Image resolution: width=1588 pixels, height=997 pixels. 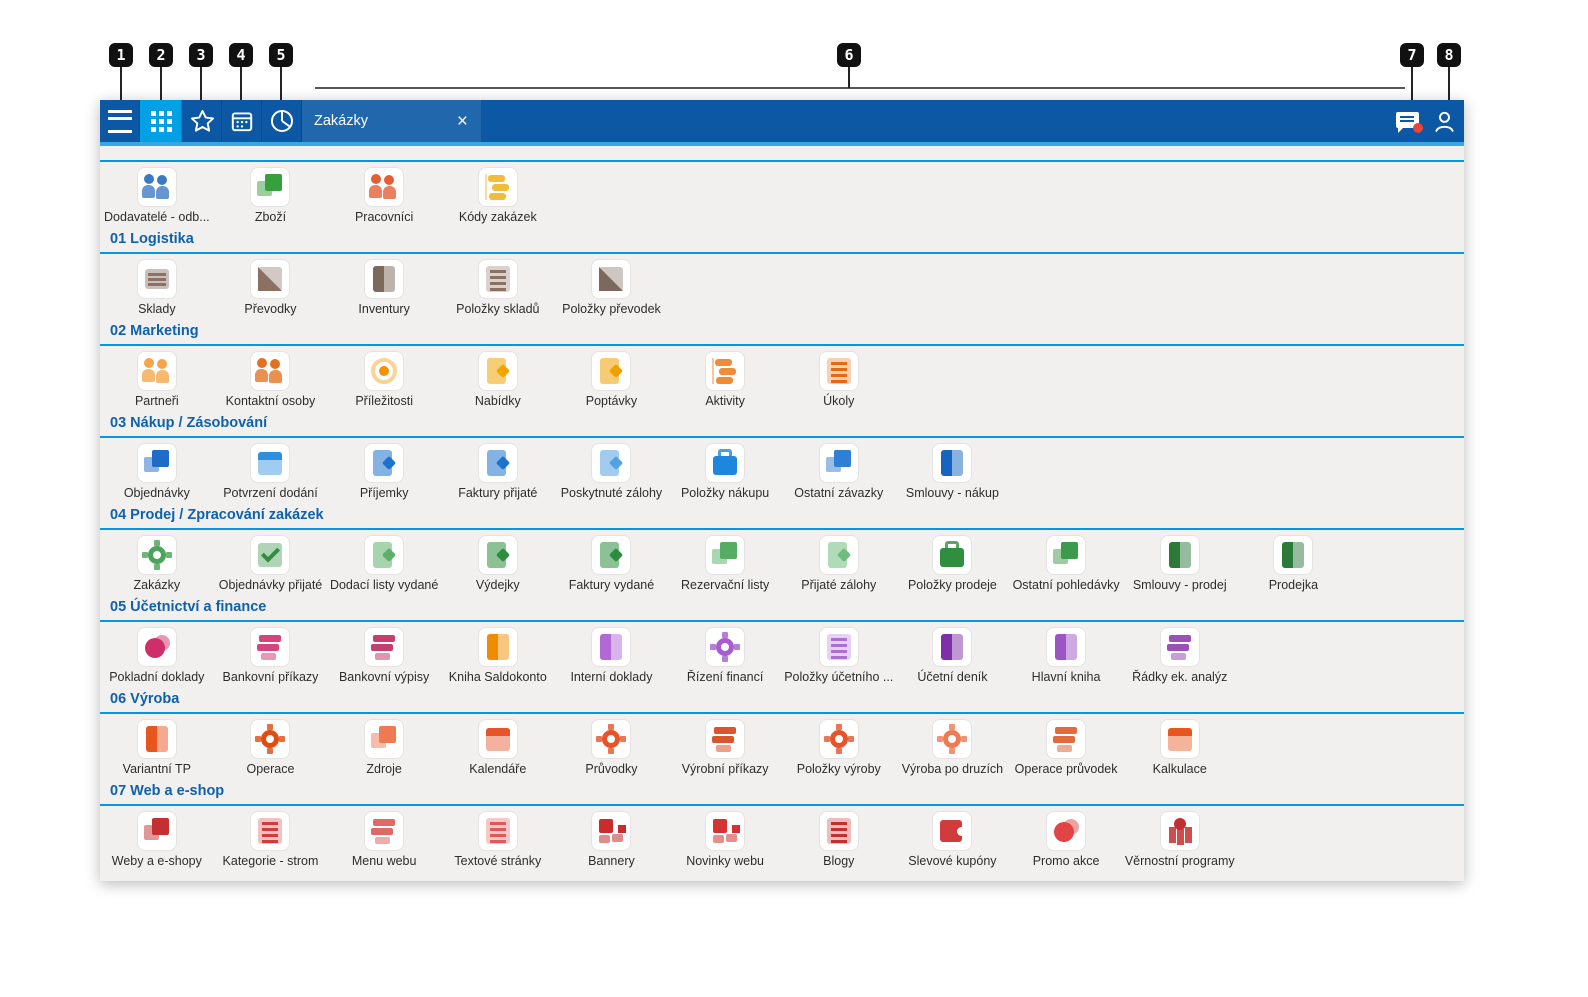 I want to click on module-item: Bankovní příkazy, so click(x=271, y=656).